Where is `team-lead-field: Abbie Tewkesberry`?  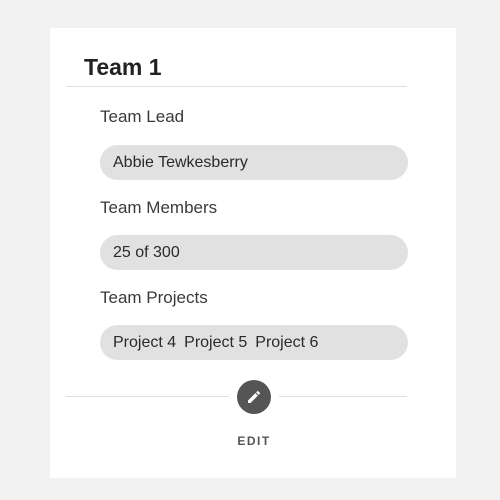
team-lead-field: Abbie Tewkesberry is located at coordinates (254, 162).